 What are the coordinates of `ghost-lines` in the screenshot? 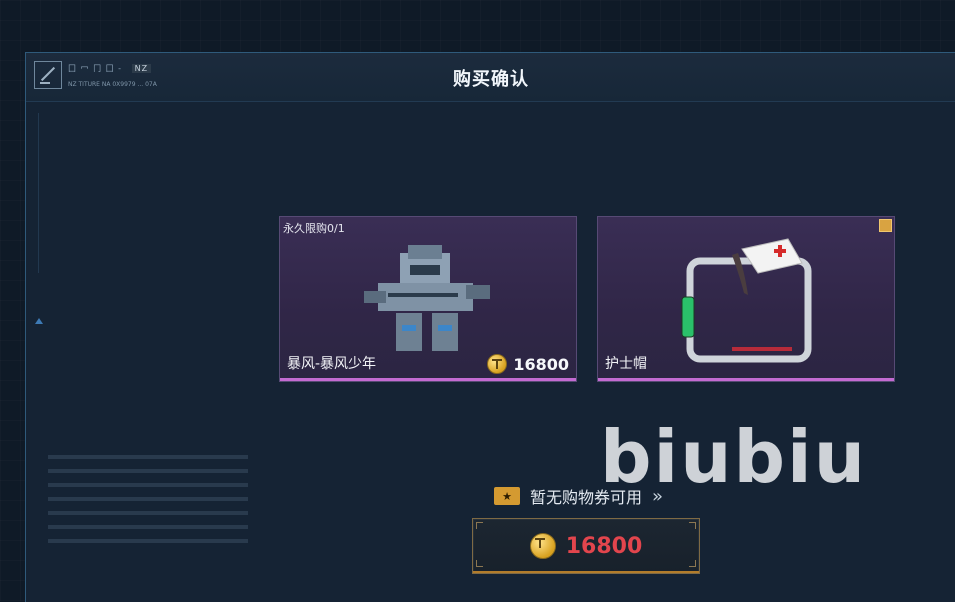 It's located at (148, 515).